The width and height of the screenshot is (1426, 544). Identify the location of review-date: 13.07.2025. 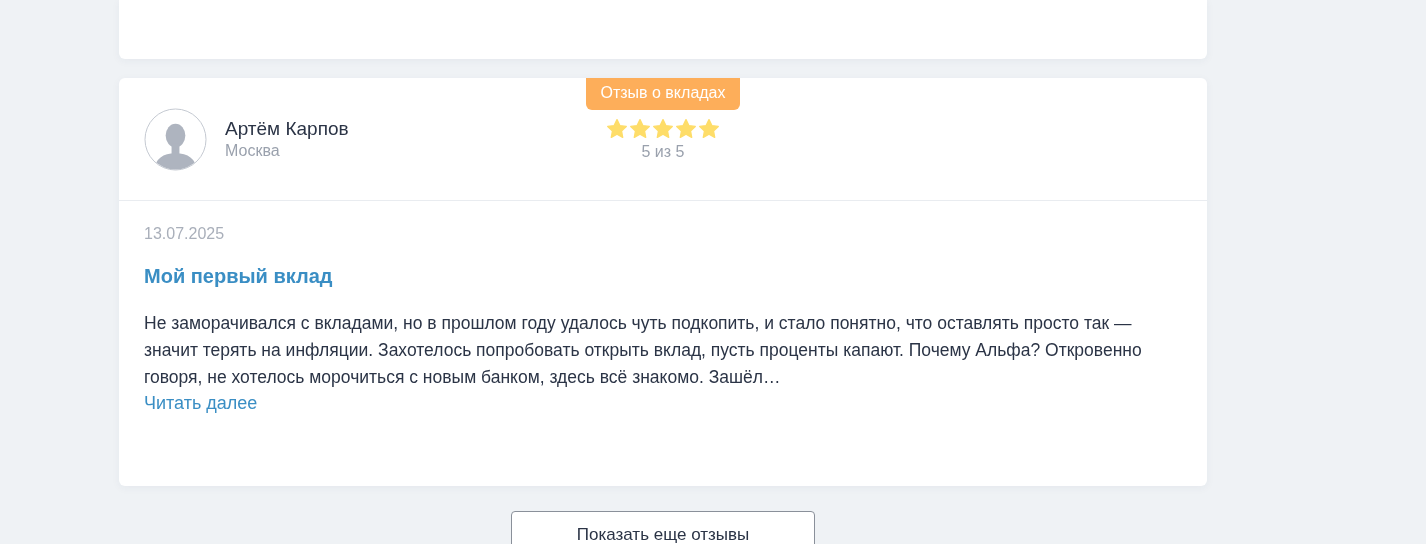
(184, 234).